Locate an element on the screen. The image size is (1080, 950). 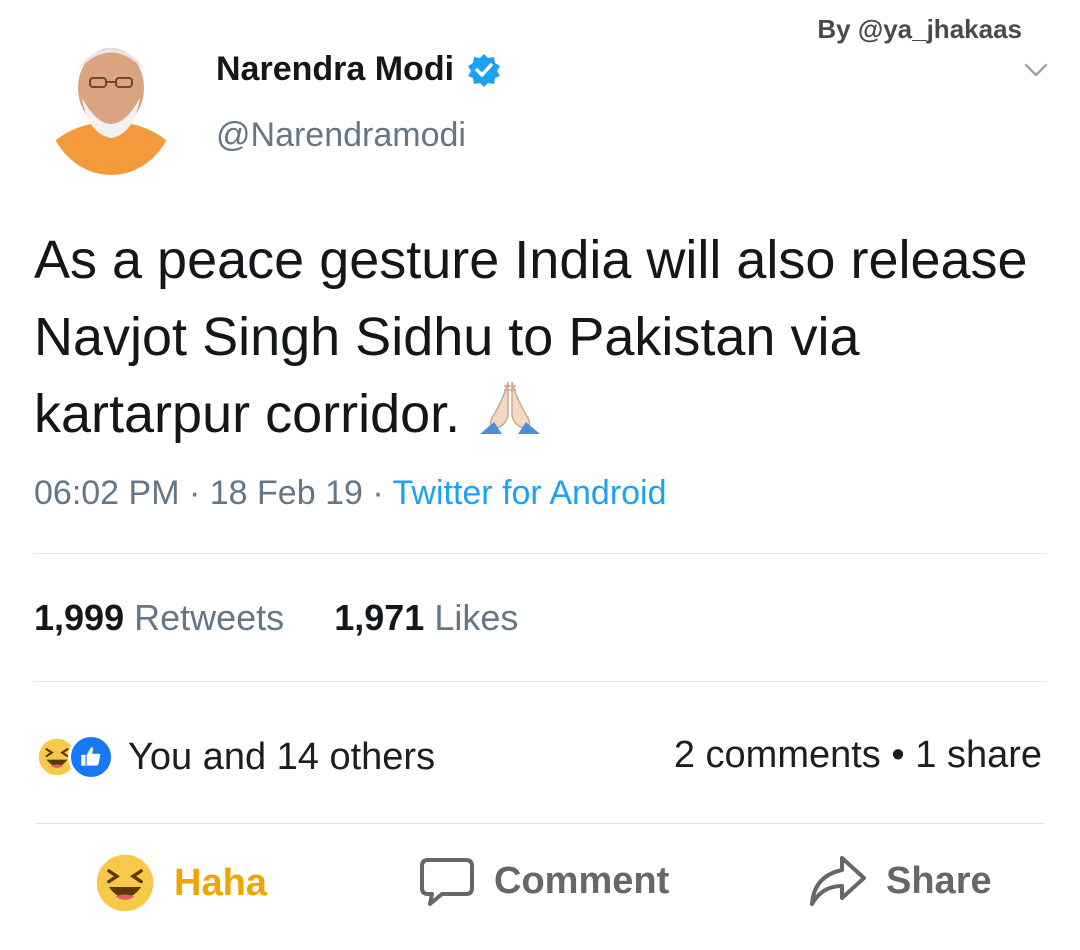
comment-button: Comment is located at coordinates (543, 881).